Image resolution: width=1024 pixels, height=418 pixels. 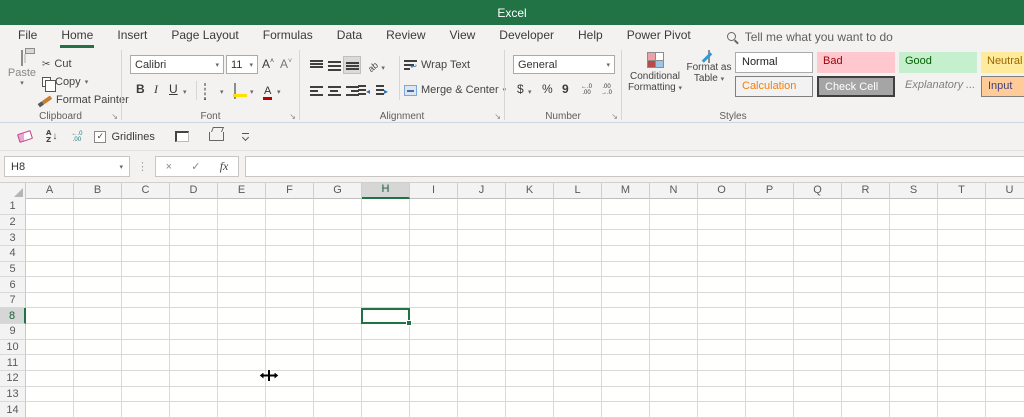 What do you see at coordinates (386, 253) in the screenshot?
I see `cell-H4` at bounding box center [386, 253].